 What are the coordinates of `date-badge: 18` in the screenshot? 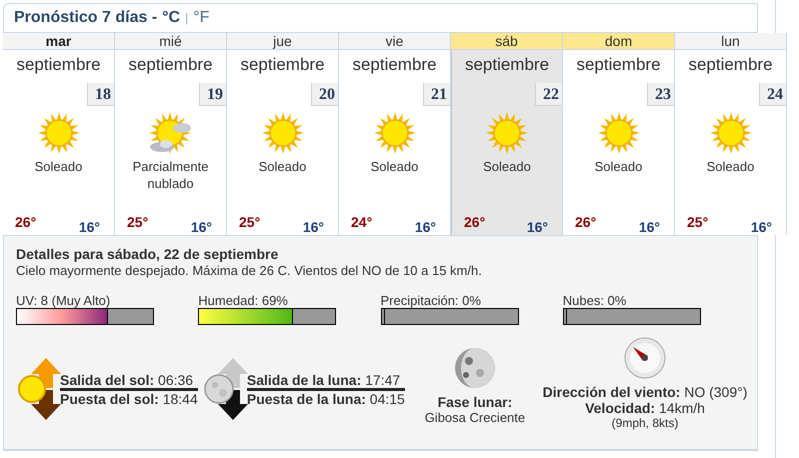 It's located at (100, 94).